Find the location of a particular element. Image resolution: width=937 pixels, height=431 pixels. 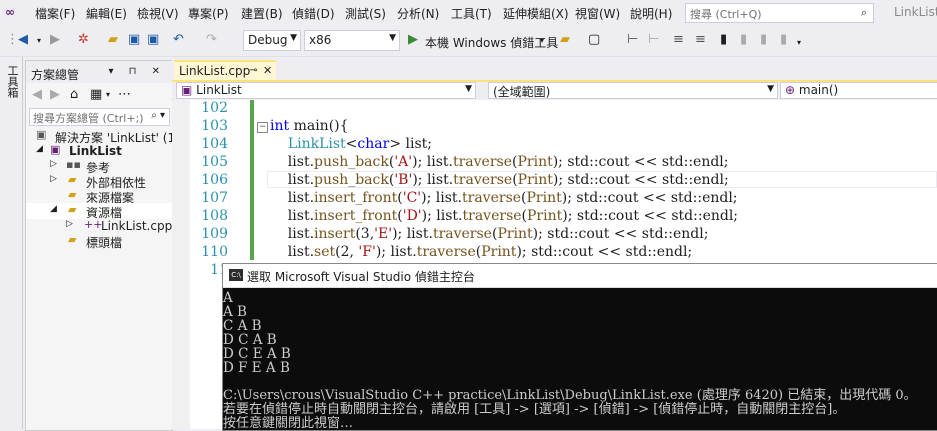

new-project-icon: ✲ is located at coordinates (83, 39).